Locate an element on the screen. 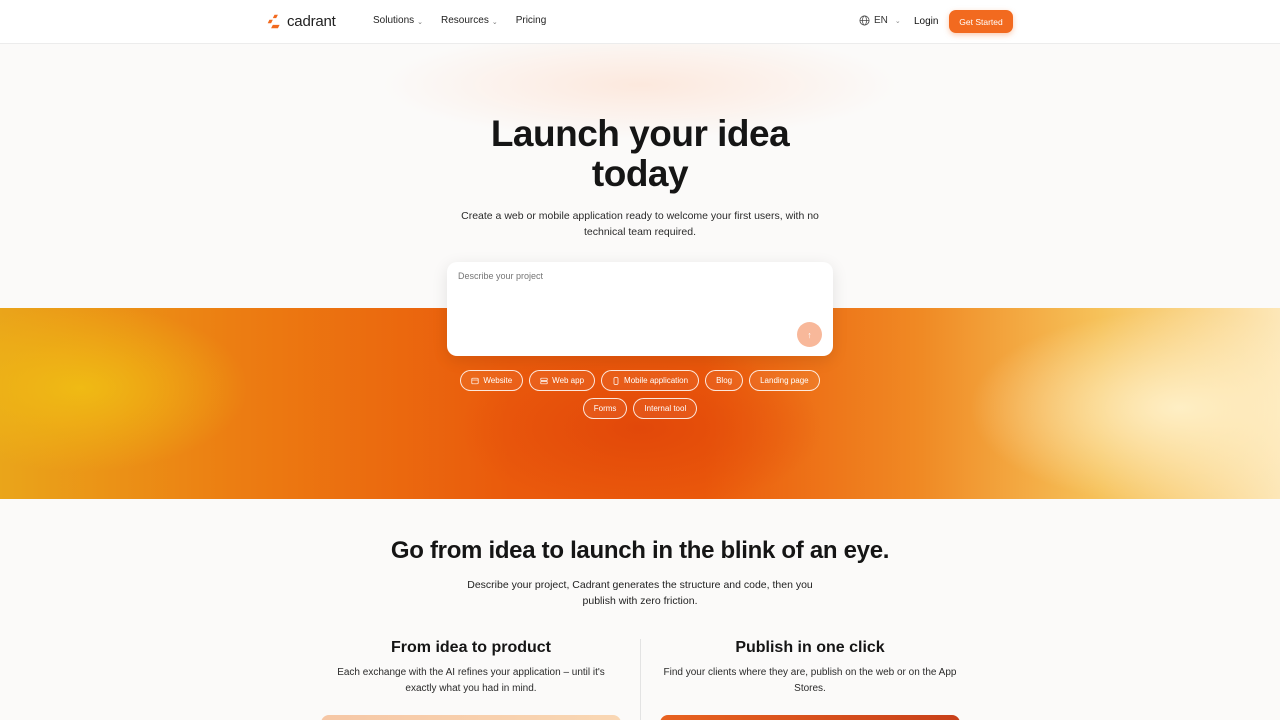  get-started-button: Get Started is located at coordinates (981, 21).